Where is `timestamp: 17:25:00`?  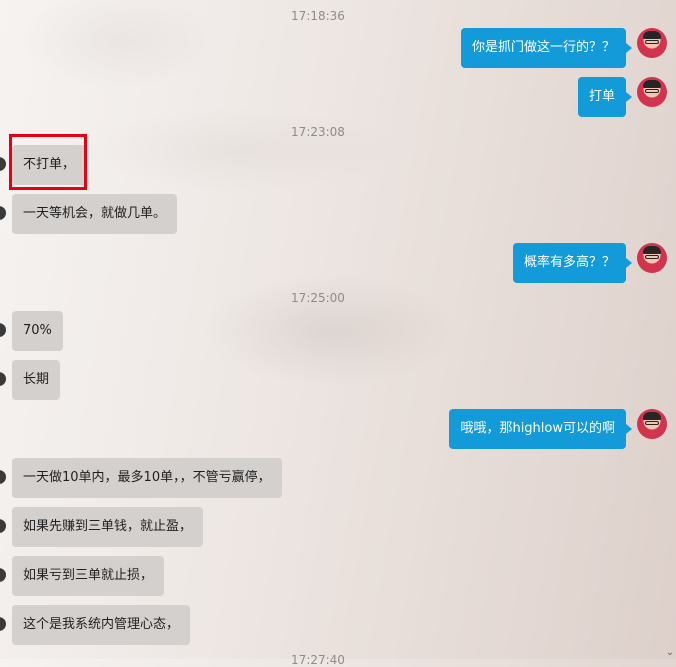 timestamp: 17:25:00 is located at coordinates (318, 298).